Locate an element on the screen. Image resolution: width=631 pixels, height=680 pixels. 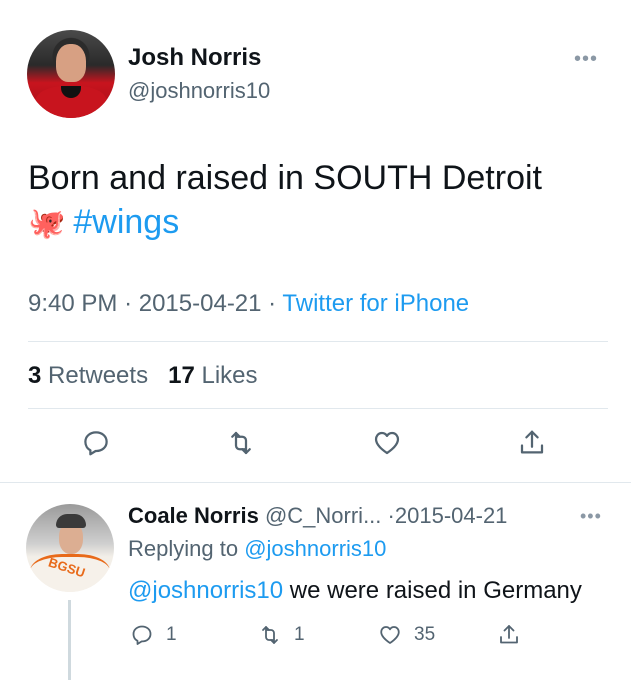
tweet-date: 2015-04-21 is located at coordinates (200, 303).